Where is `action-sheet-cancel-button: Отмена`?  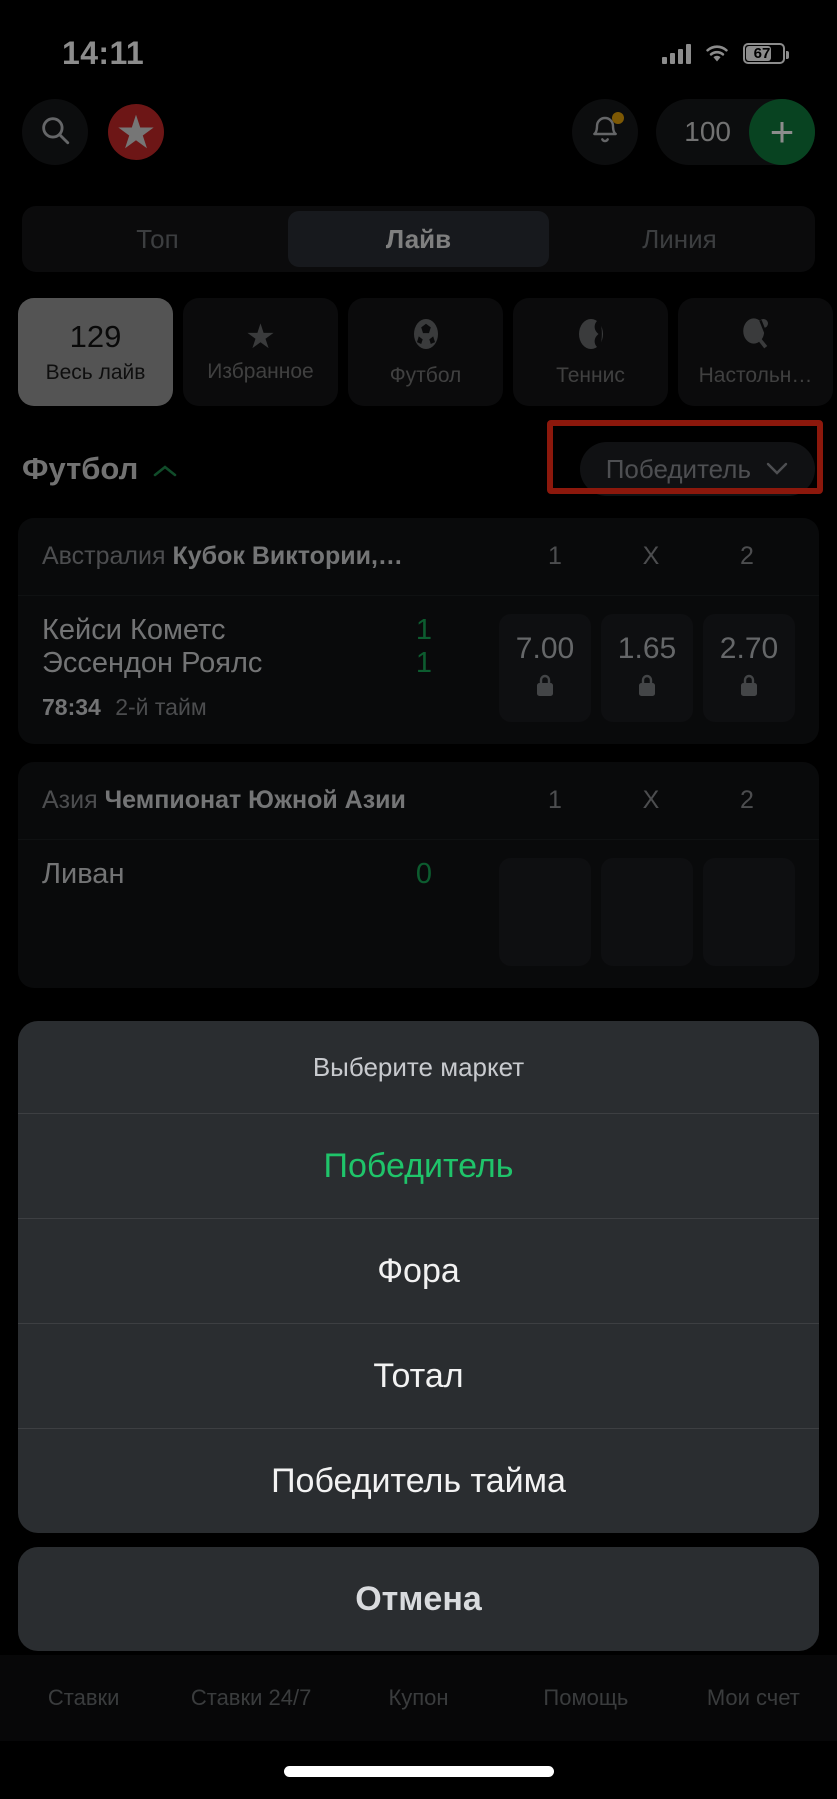
action-sheet-cancel-button: Отмена is located at coordinates (418, 1599).